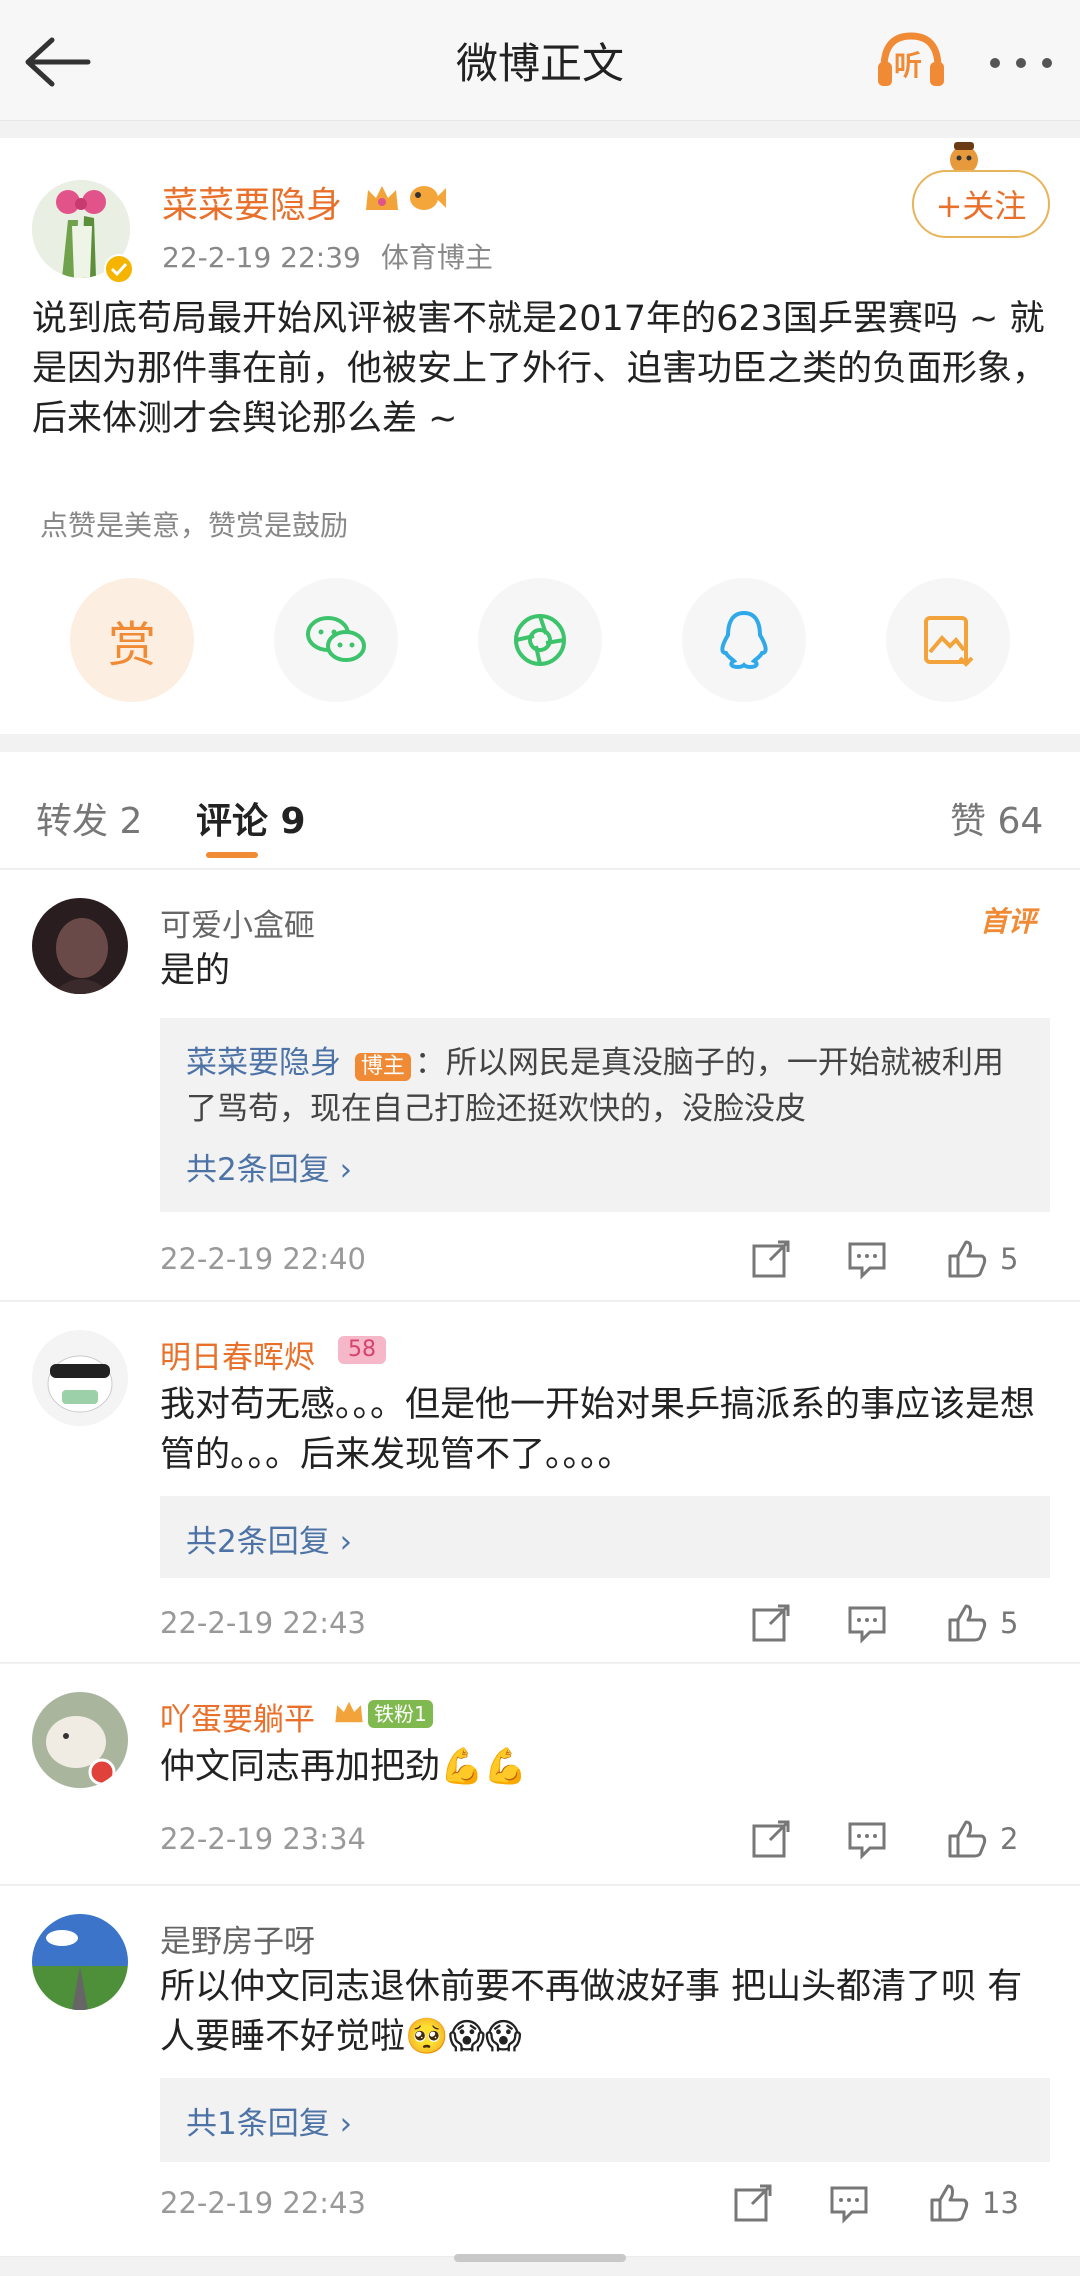  What do you see at coordinates (436, 257) in the screenshot?
I see `author-tag: 体育博主` at bounding box center [436, 257].